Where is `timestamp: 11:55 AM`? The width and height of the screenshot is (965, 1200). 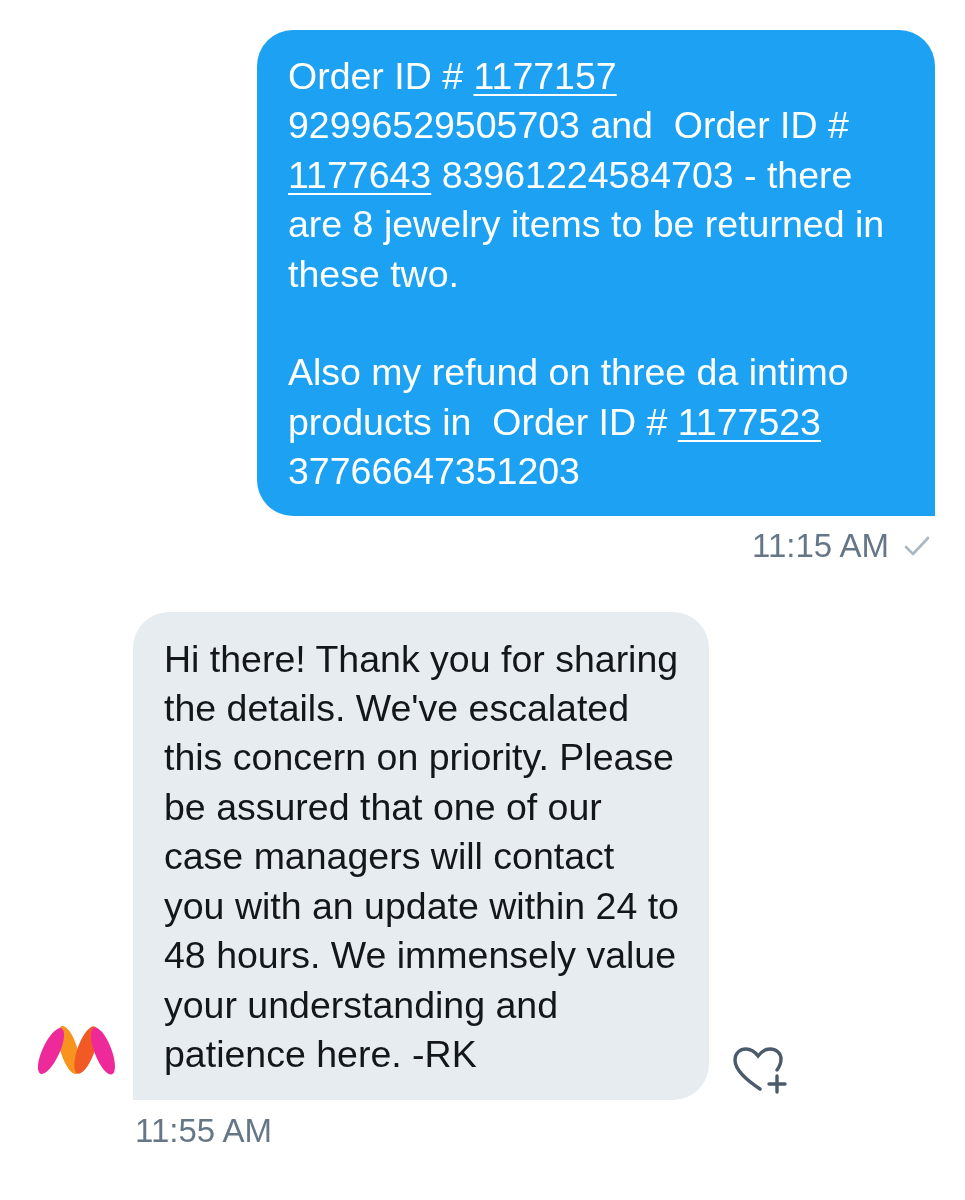 timestamp: 11:55 AM is located at coordinates (203, 1131).